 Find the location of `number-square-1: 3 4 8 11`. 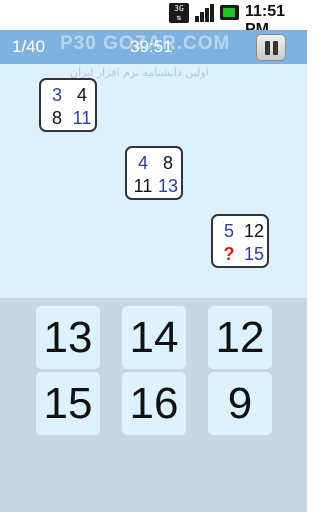

number-square-1: 3 4 8 11 is located at coordinates (68, 105).